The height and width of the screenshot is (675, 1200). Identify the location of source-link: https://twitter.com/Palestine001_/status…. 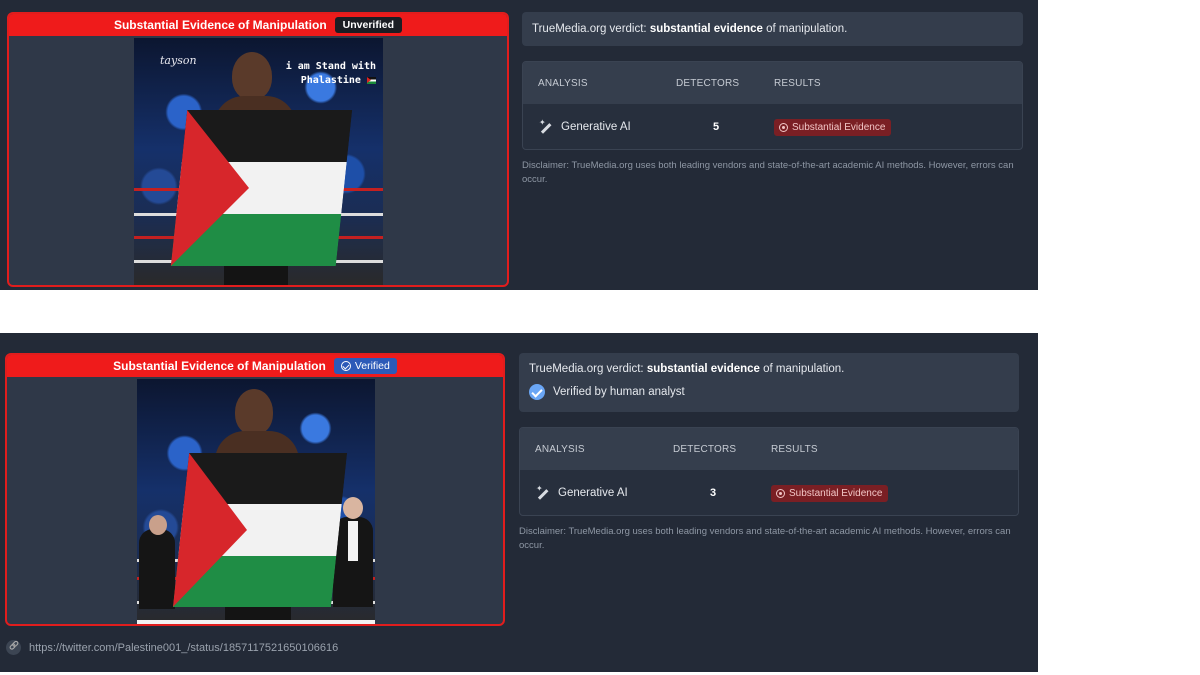
(172, 647).